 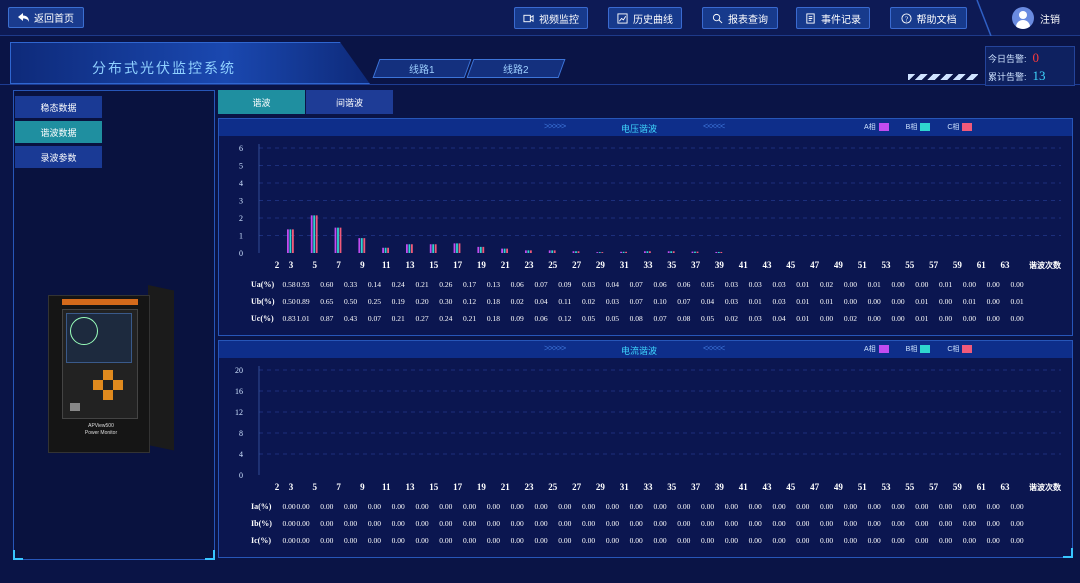 I want to click on legend-a-swatch, so click(x=883, y=127).